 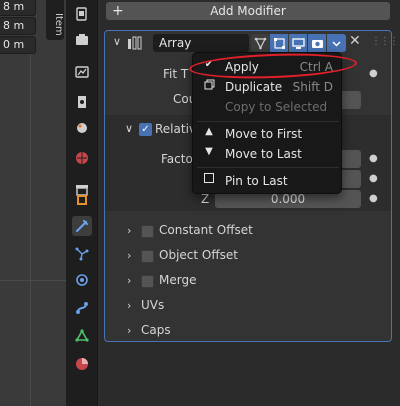 I want to click on menu-item-move-to-first: ▲ Move to First, so click(x=267, y=134).